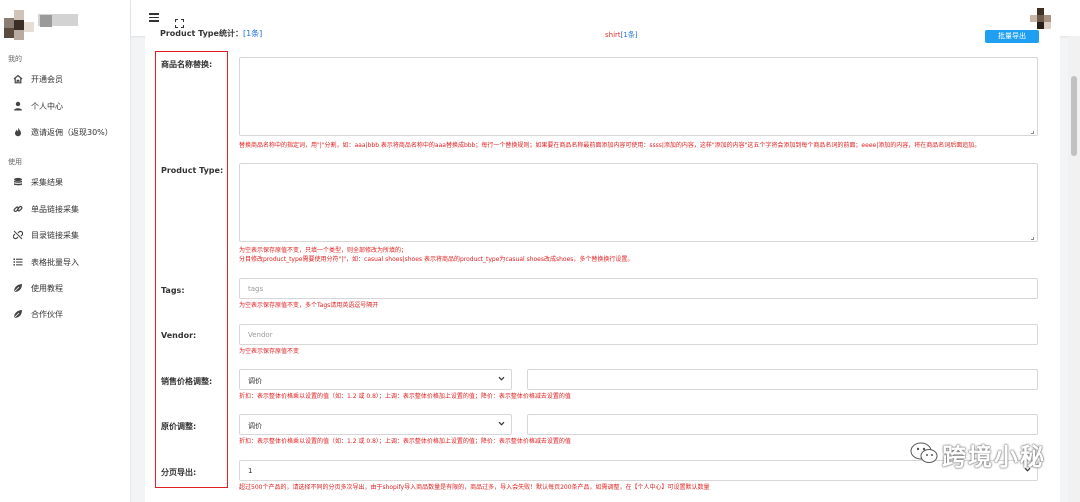 This screenshot has width=1080, height=502. What do you see at coordinates (46, 21) in the screenshot?
I see `brand-mark-blurred` at bounding box center [46, 21].